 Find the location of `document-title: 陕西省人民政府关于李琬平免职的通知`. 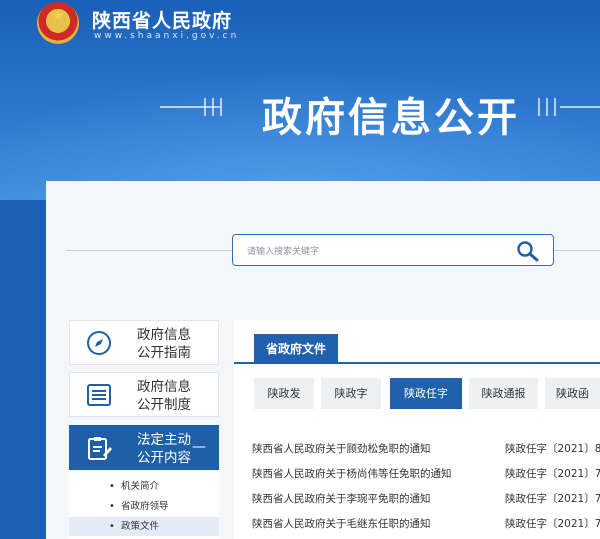

document-title: 陕西省人民政府关于李琬平免职的通知 is located at coordinates (341, 498).